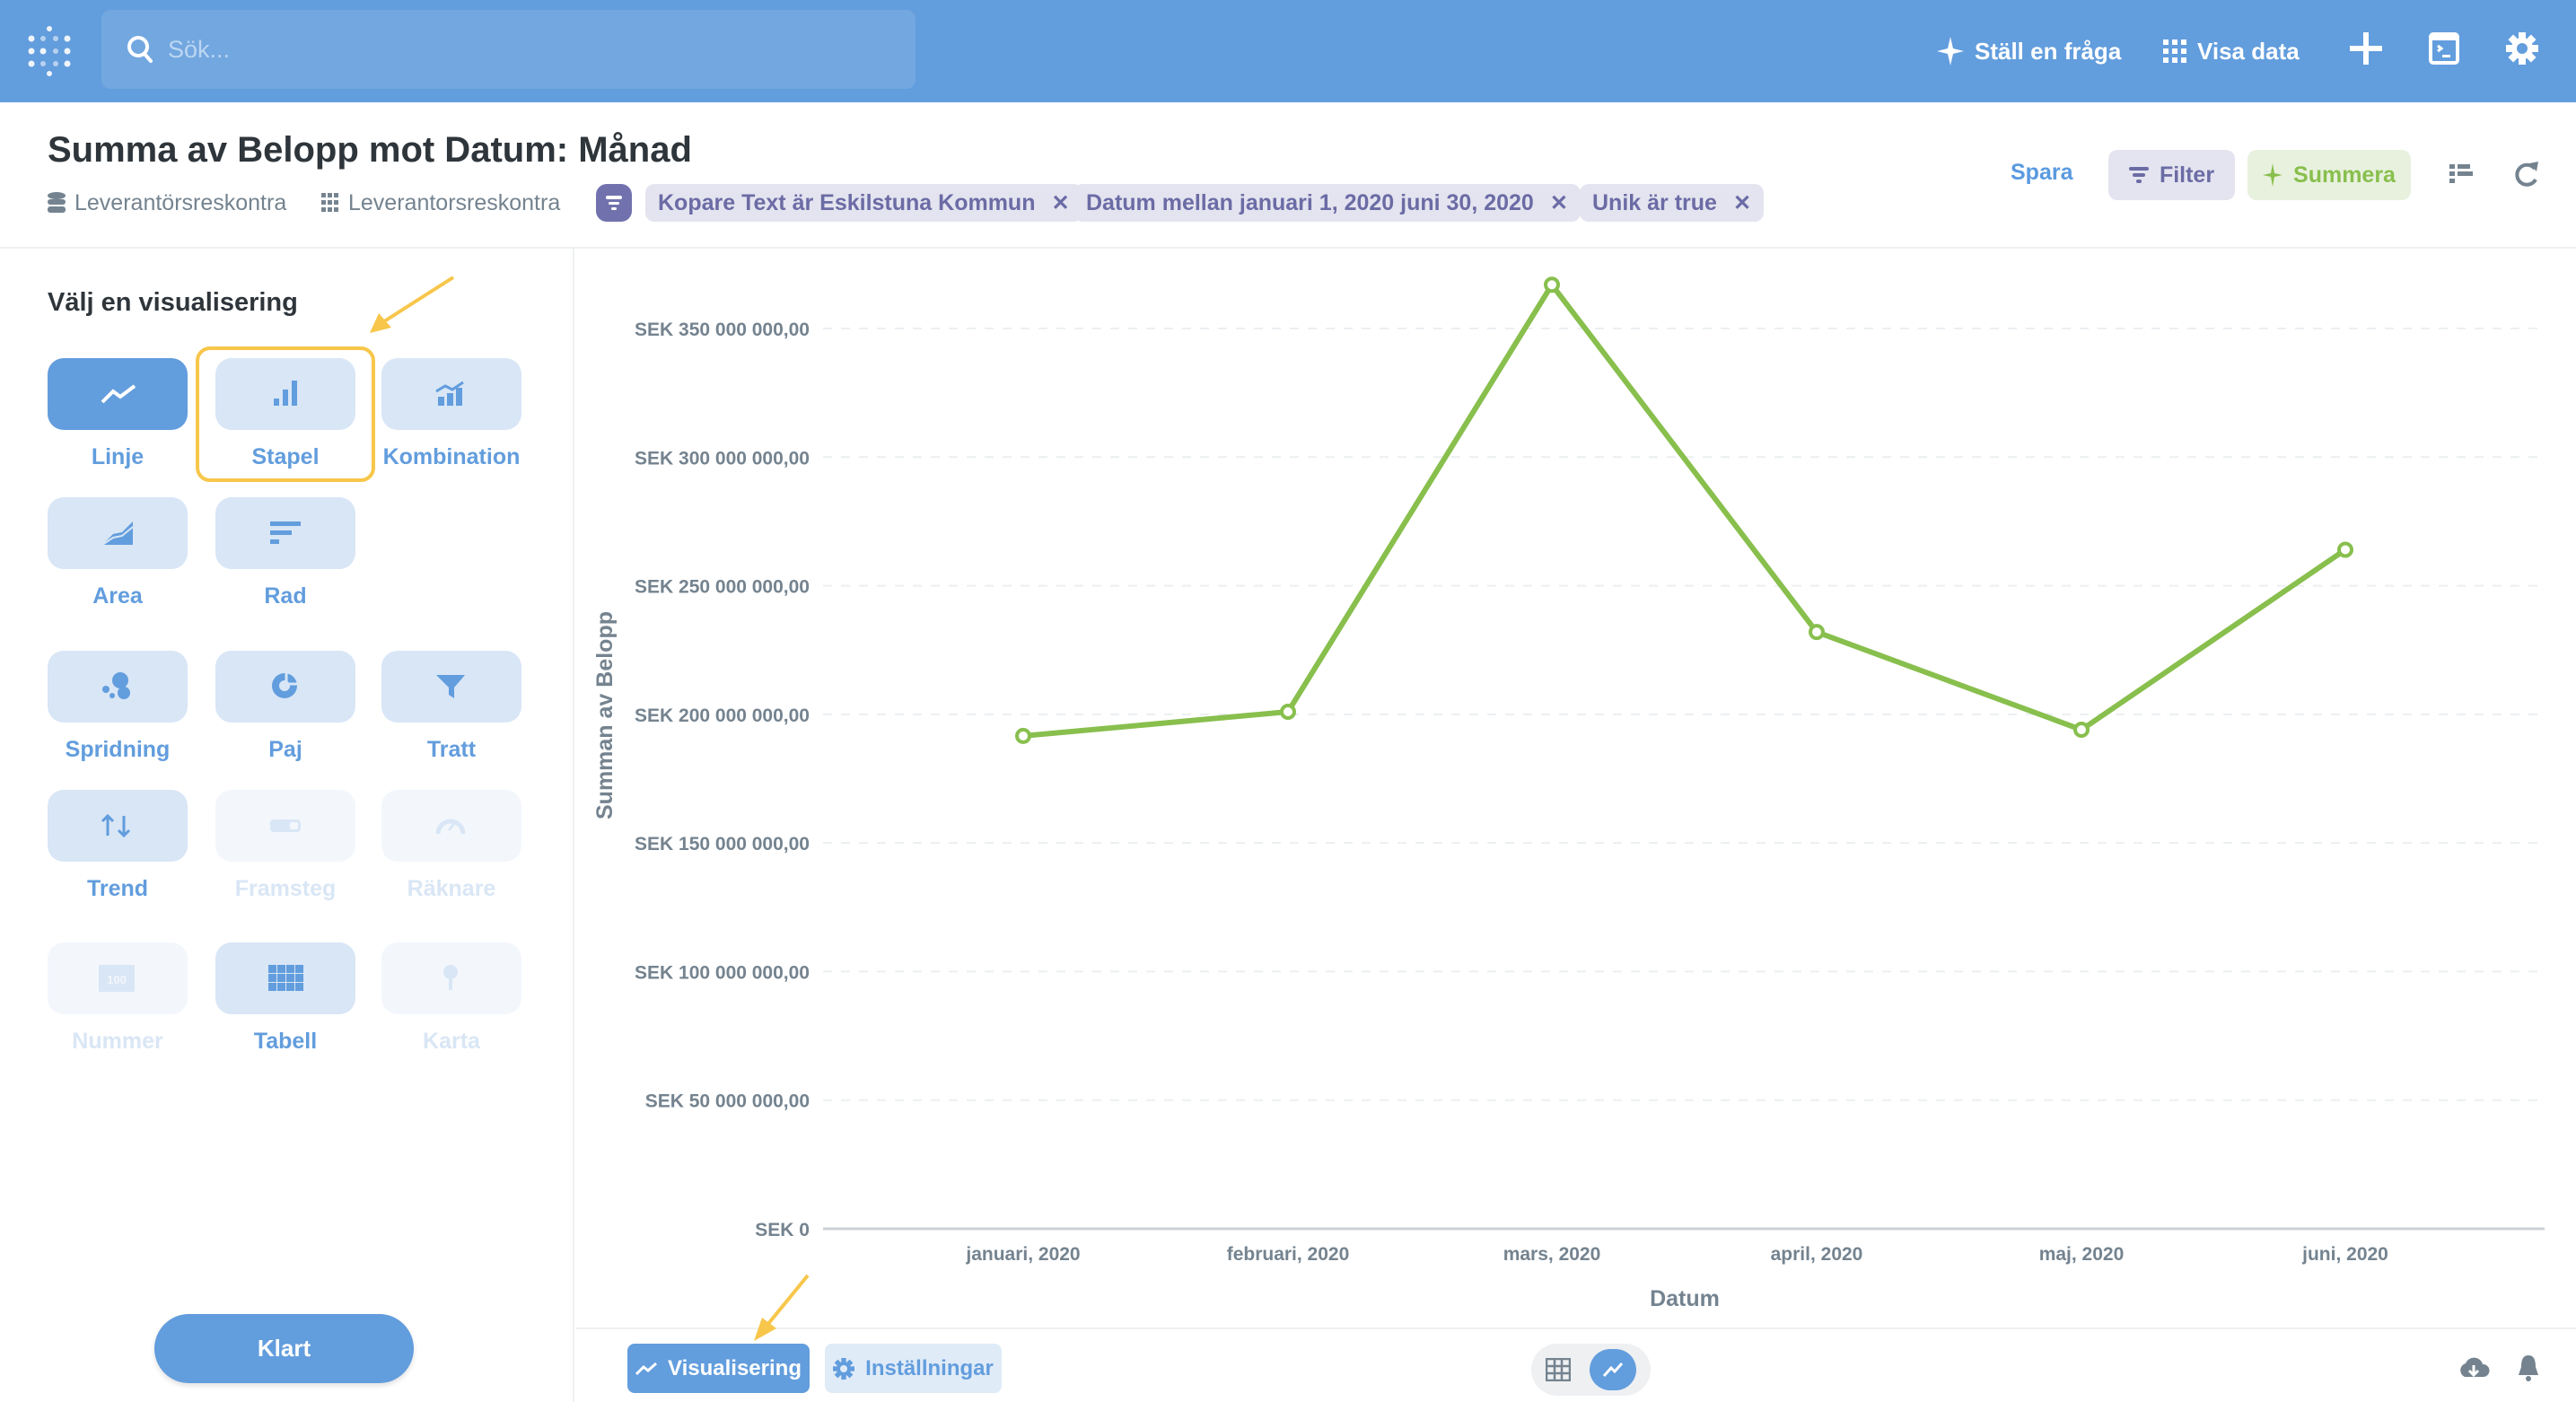  Describe the element at coordinates (847, 202) in the screenshot. I see `filter-pill-label: Kopare Text är Eskilstuna Kommun` at that location.